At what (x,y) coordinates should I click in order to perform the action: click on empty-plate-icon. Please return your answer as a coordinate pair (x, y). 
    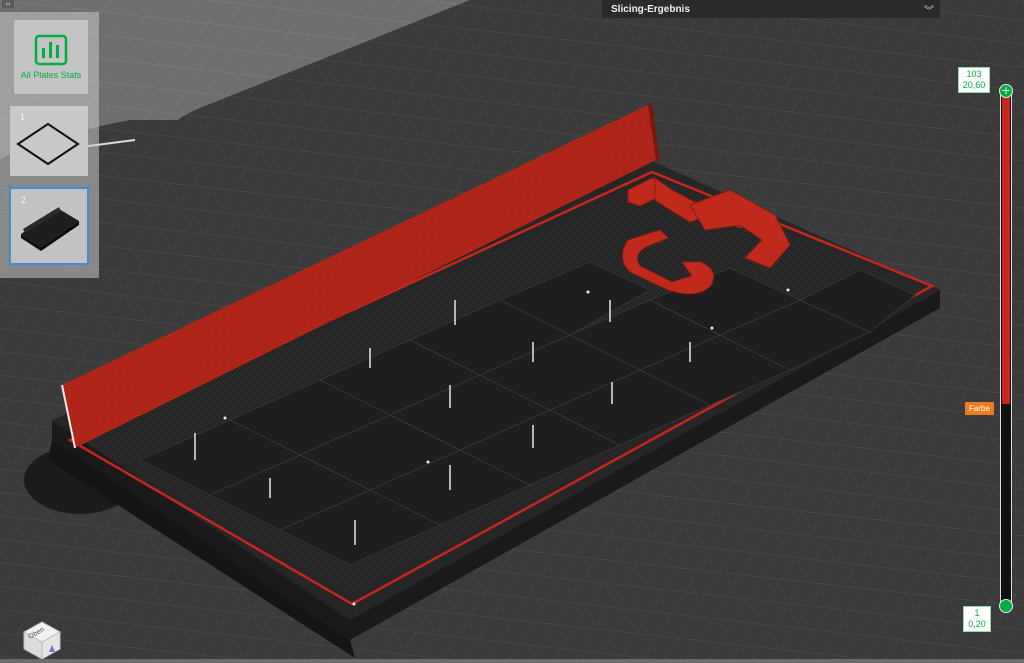
    Looking at the image, I should click on (48, 144).